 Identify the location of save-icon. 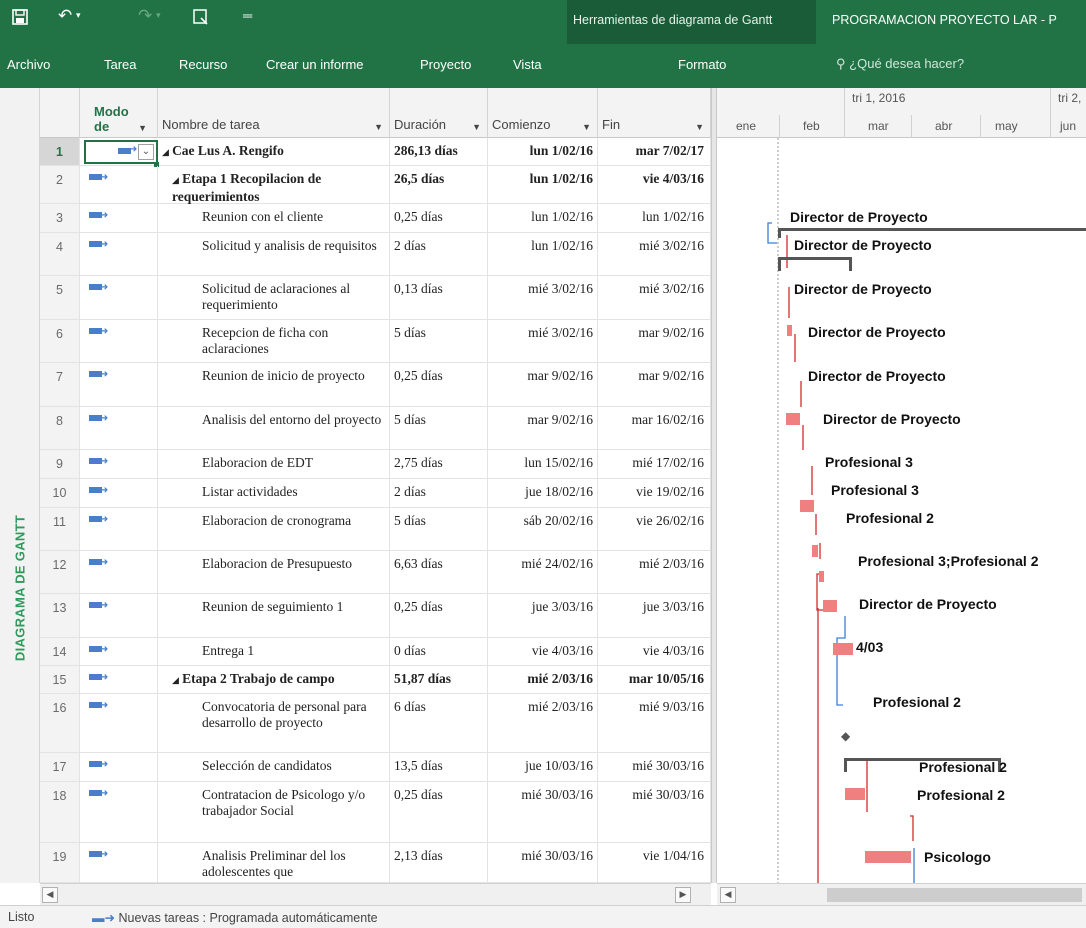
(20, 19).